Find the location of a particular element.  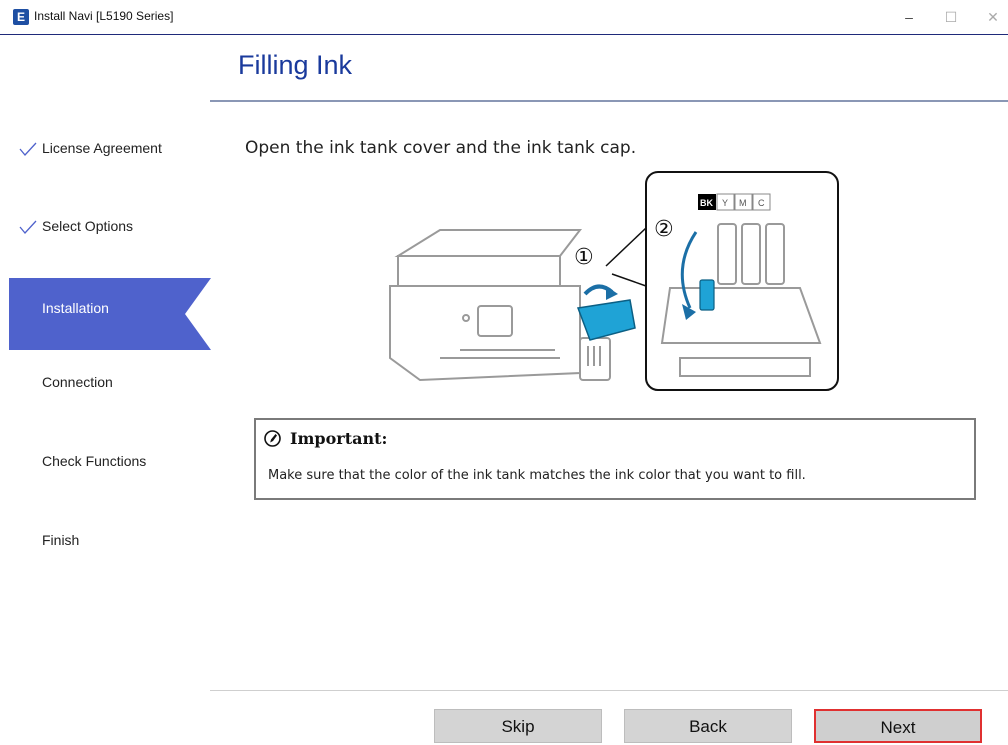

page-title: Filling Ink is located at coordinates (295, 65).